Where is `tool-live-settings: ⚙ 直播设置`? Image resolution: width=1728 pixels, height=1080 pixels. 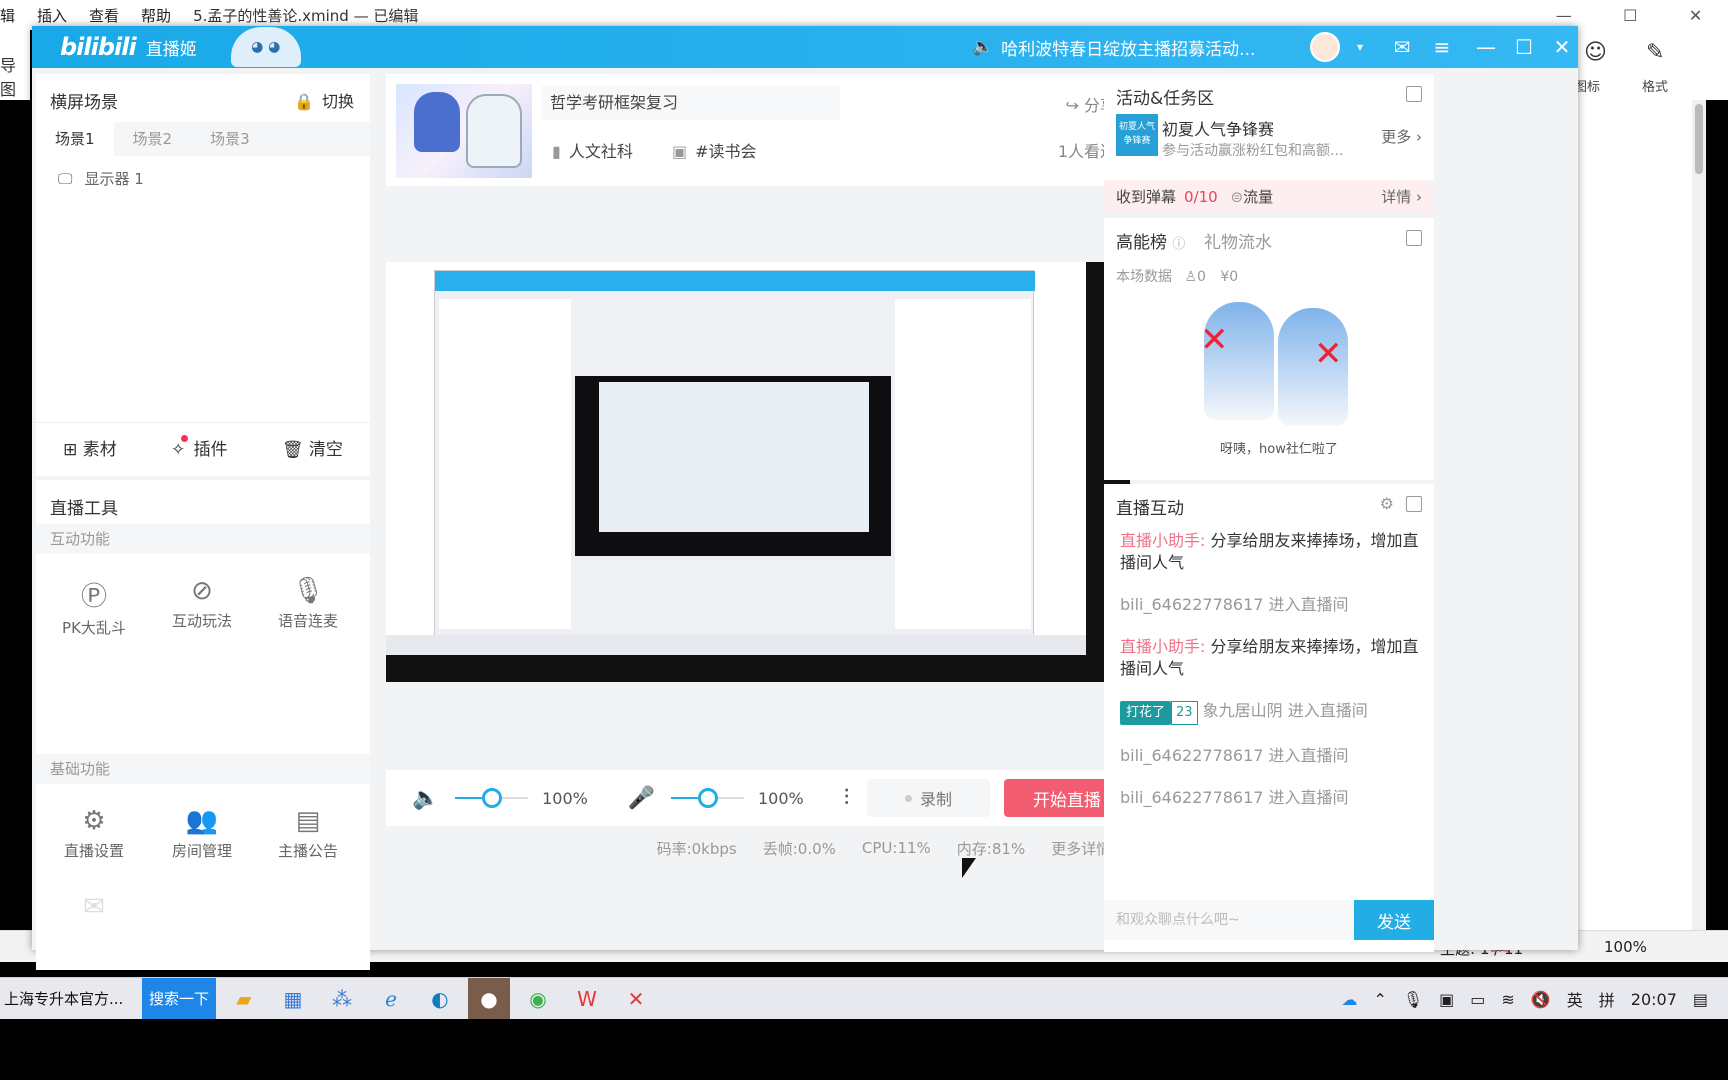 tool-live-settings: ⚙ 直播设置 is located at coordinates (94, 833).